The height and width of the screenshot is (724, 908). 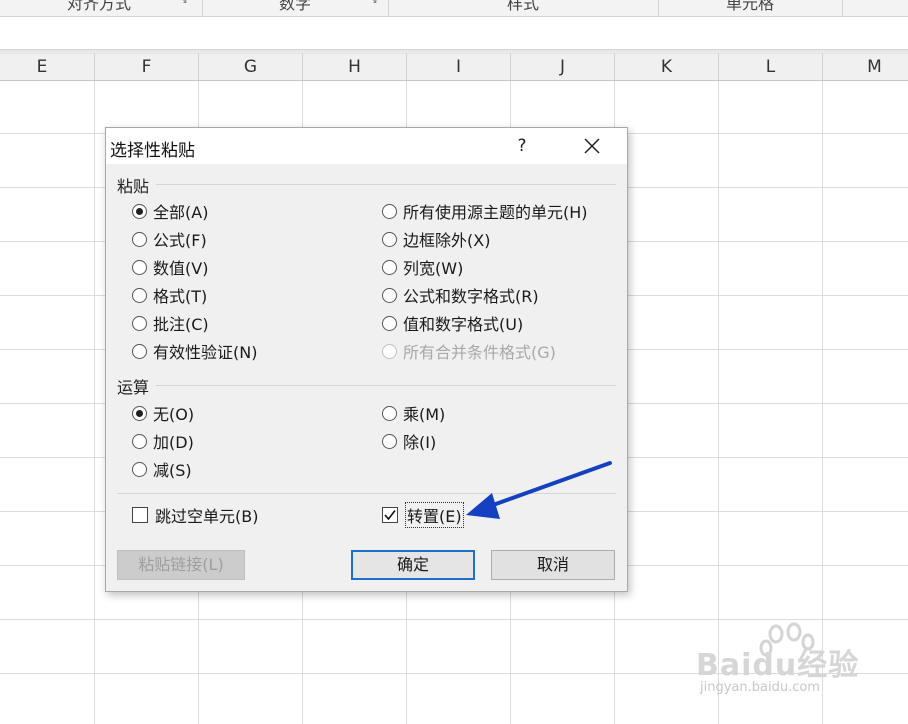 I want to click on paste-option-merge-conditional-formats: 所有合并条件格式(G), so click(x=469, y=351).